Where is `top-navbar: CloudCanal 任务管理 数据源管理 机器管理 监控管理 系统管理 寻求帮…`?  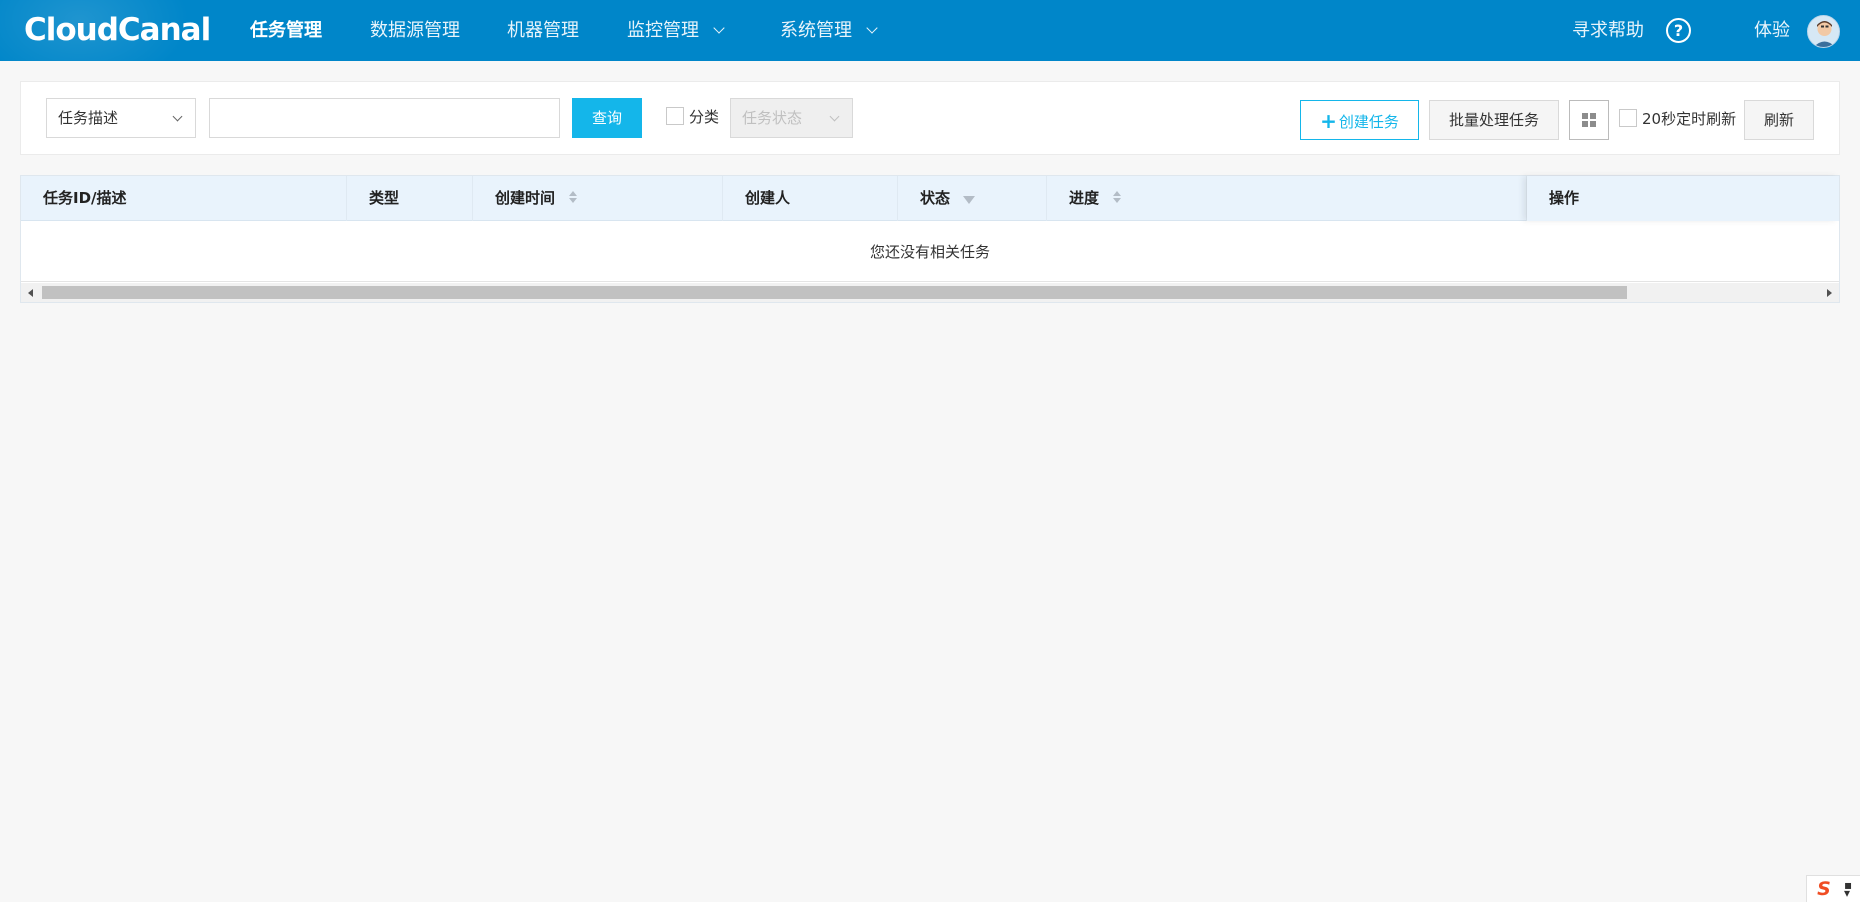 top-navbar: CloudCanal 任务管理 数据源管理 机器管理 监控管理 系统管理 寻求帮… is located at coordinates (930, 30).